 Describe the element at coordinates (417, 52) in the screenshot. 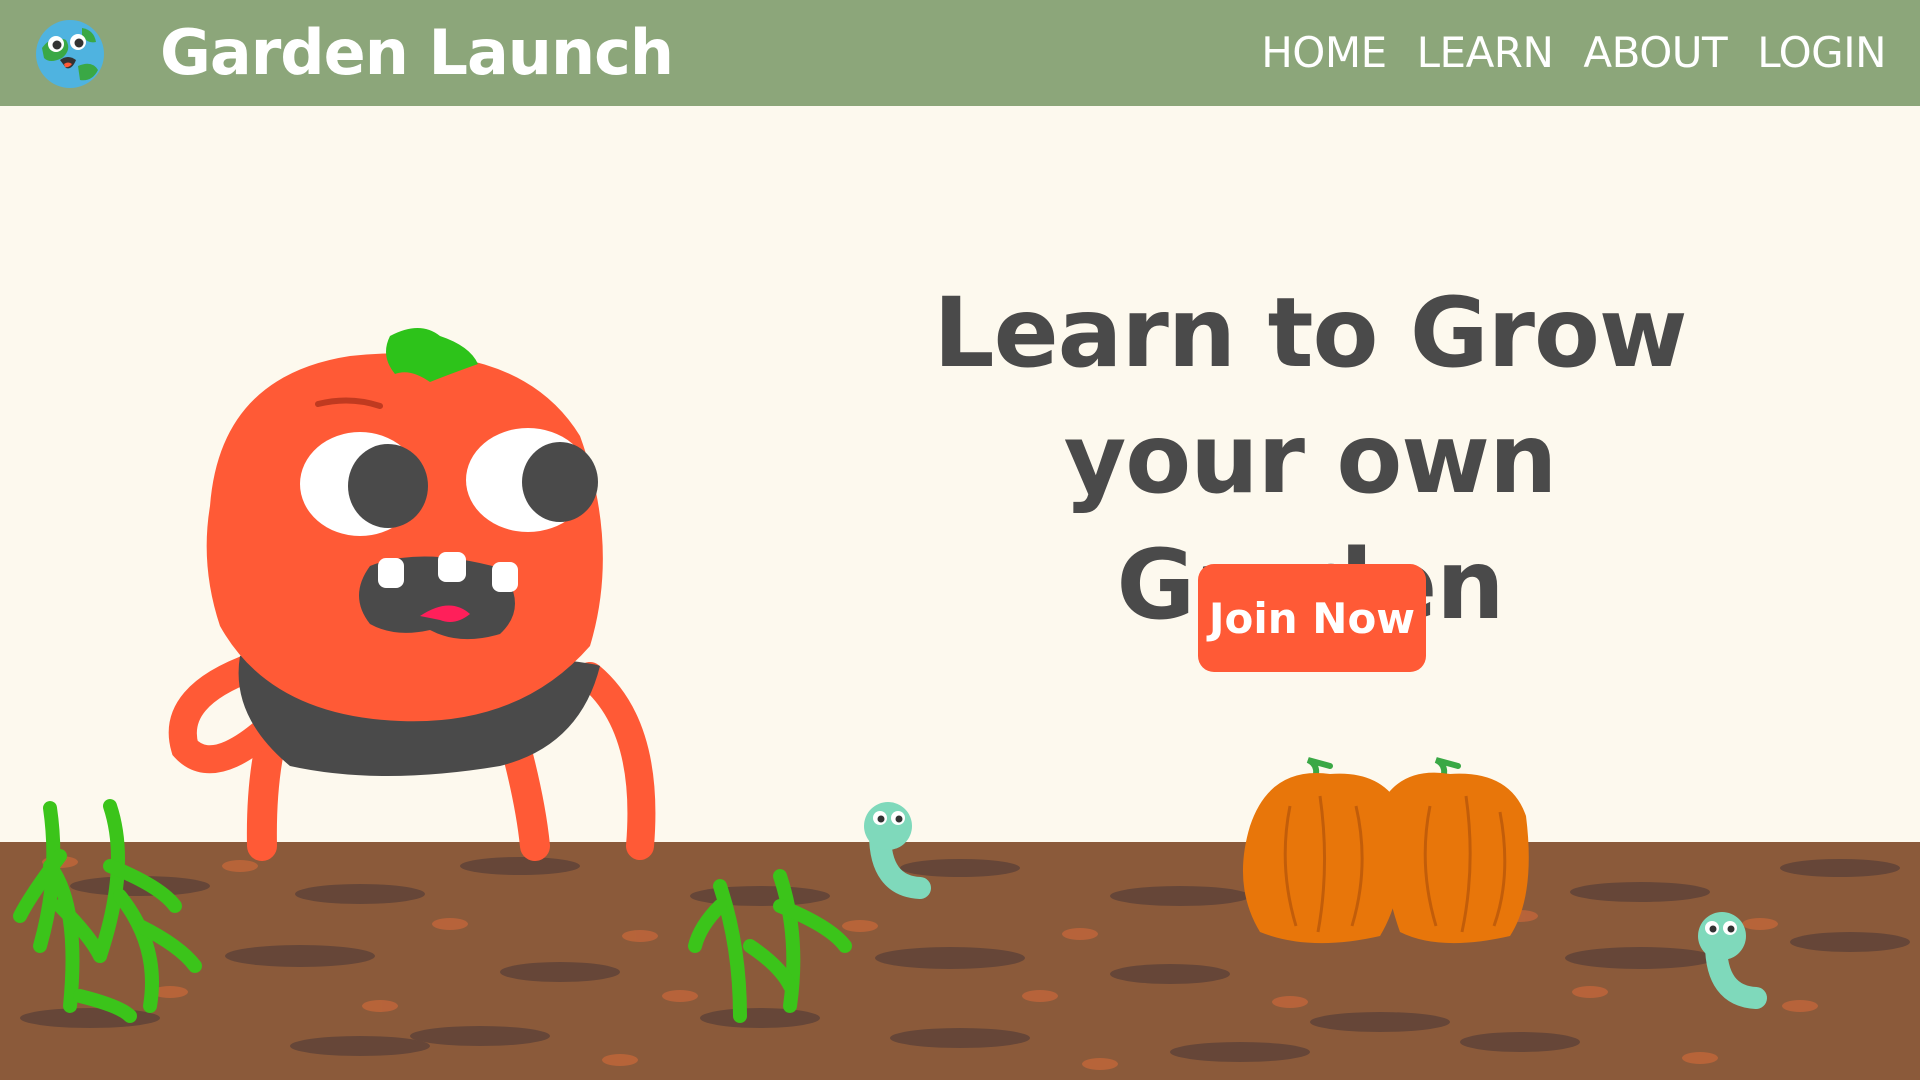

I see `brand-title: Garden Launch` at that location.